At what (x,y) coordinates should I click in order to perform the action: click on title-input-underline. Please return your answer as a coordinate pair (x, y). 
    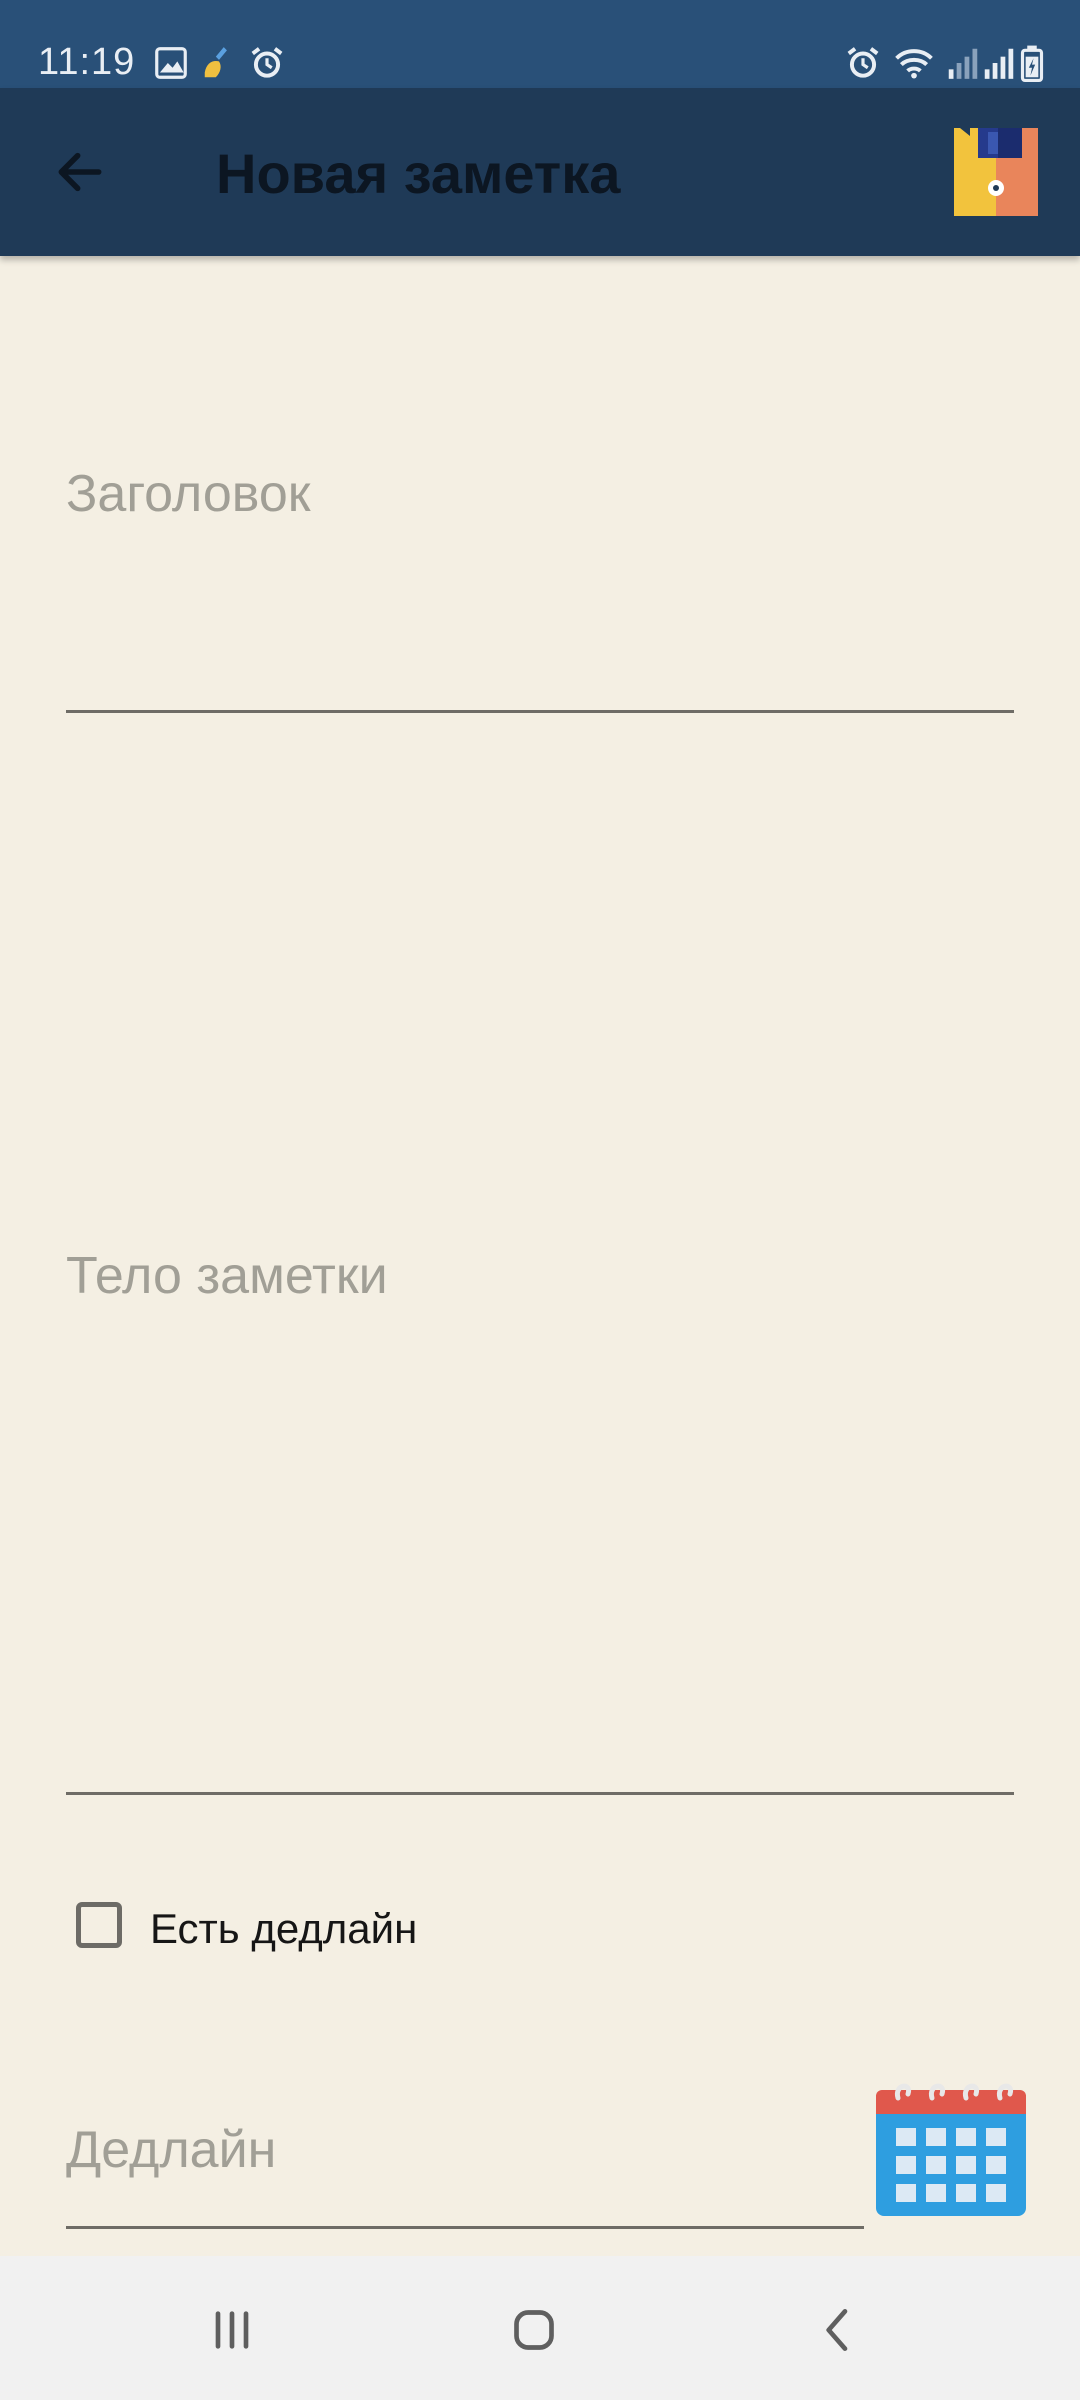
    Looking at the image, I should click on (540, 711).